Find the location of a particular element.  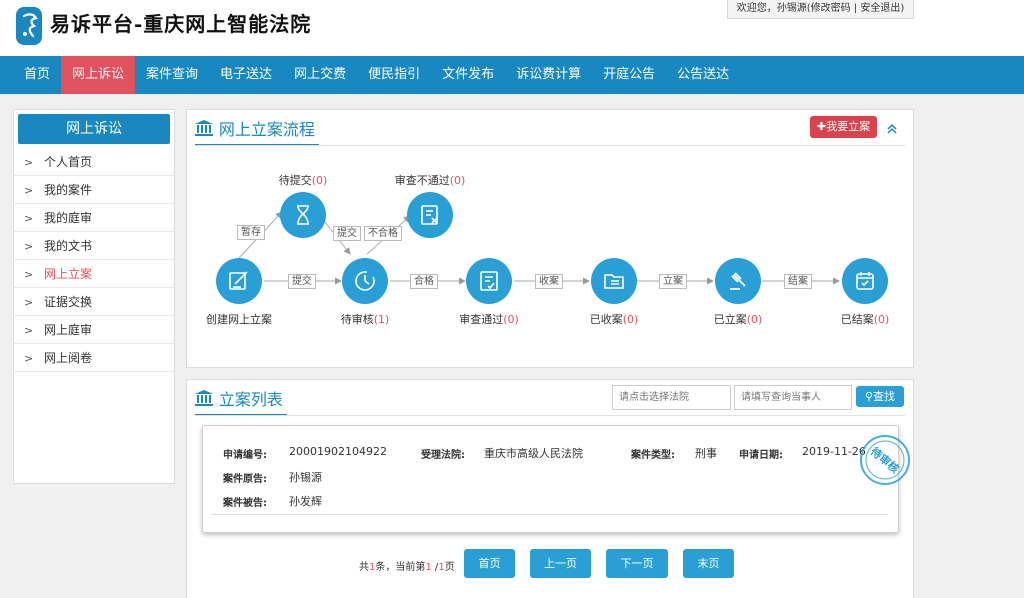

flow-node-pending-review is located at coordinates (365, 281).